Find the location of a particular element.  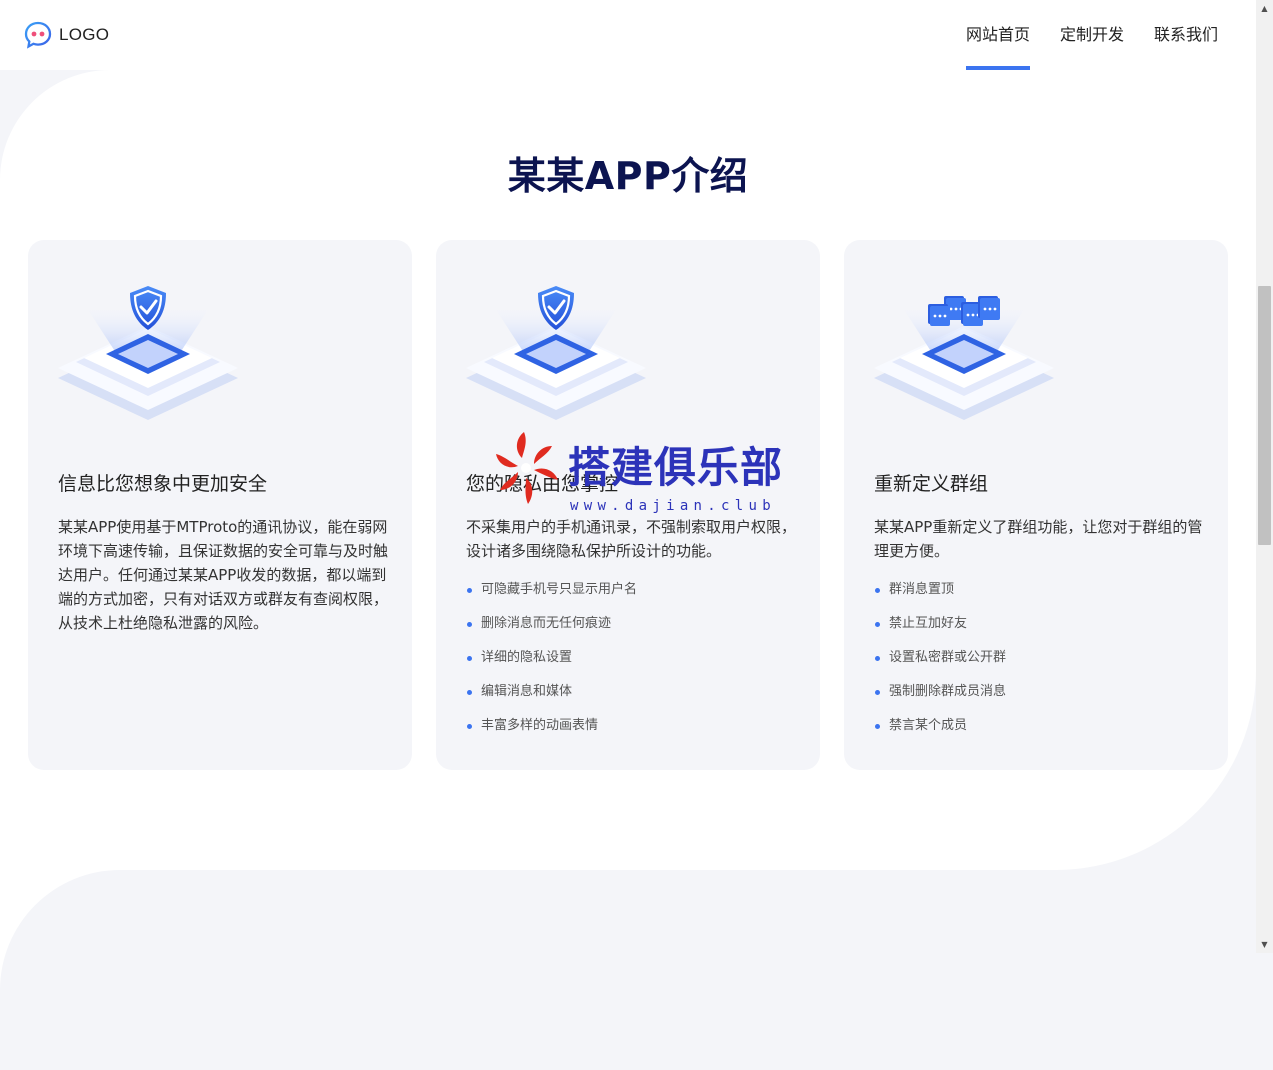

nav-item-custom-dev: 定制开发 is located at coordinates (1092, 35).